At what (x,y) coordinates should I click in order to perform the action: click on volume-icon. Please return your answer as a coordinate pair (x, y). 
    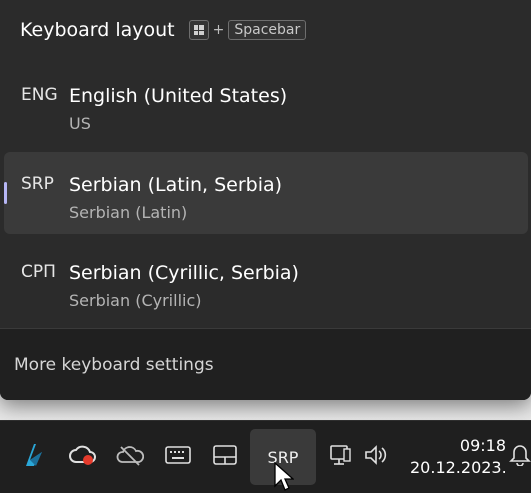
    Looking at the image, I should click on (376, 455).